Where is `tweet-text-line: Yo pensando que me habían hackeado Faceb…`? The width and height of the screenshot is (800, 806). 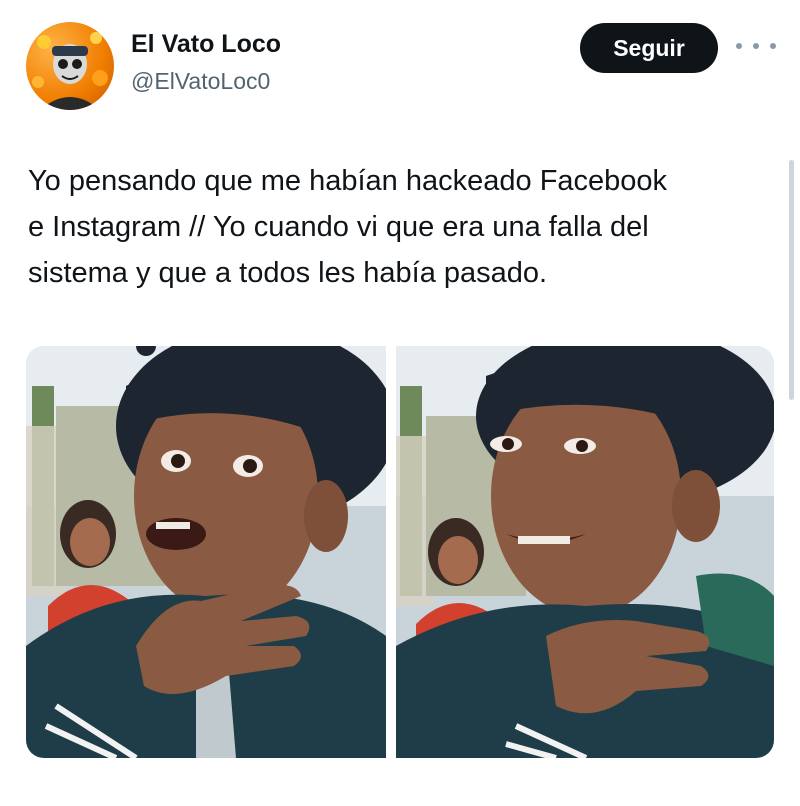 tweet-text-line: Yo pensando que me habían hackeado Faceb… is located at coordinates (348, 181).